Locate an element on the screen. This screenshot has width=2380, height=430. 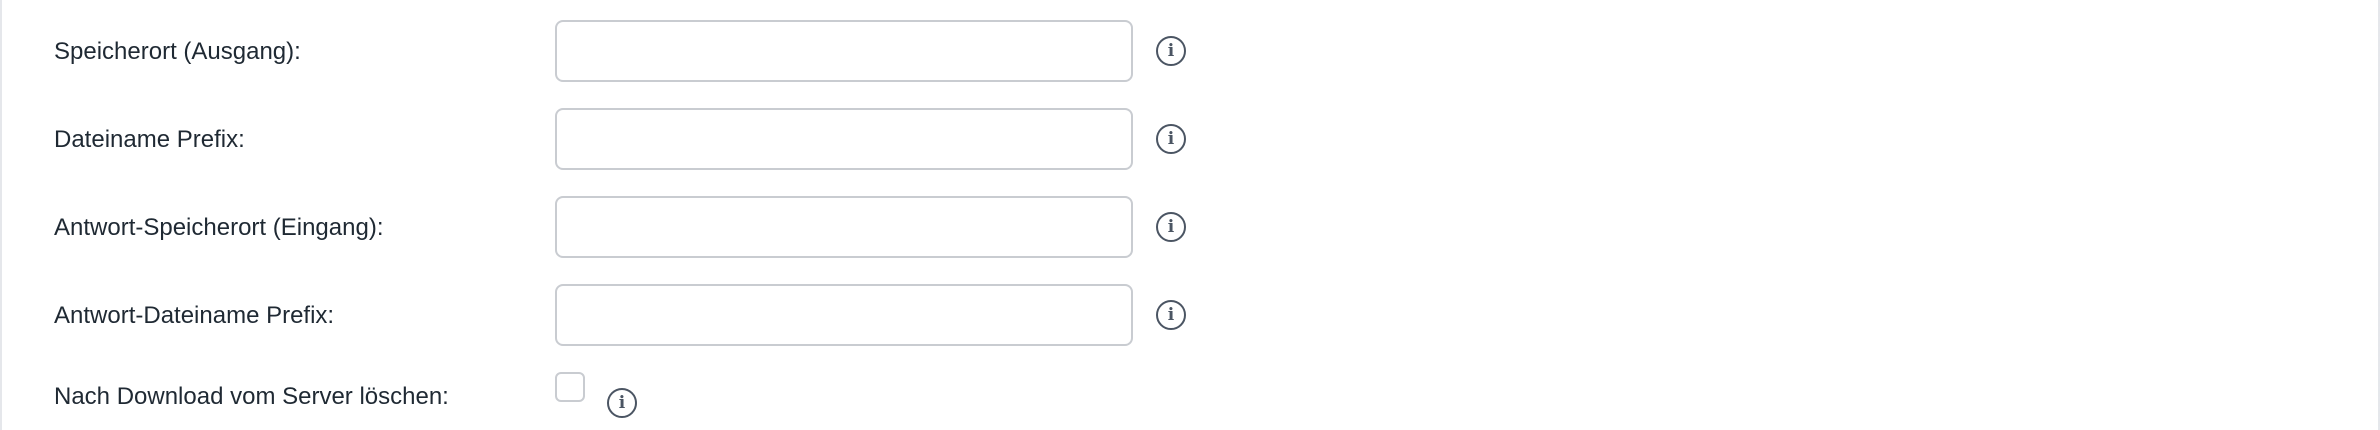
form-row-delete-after-download: Nach Download vom Server löschen: i is located at coordinates (650, 397).